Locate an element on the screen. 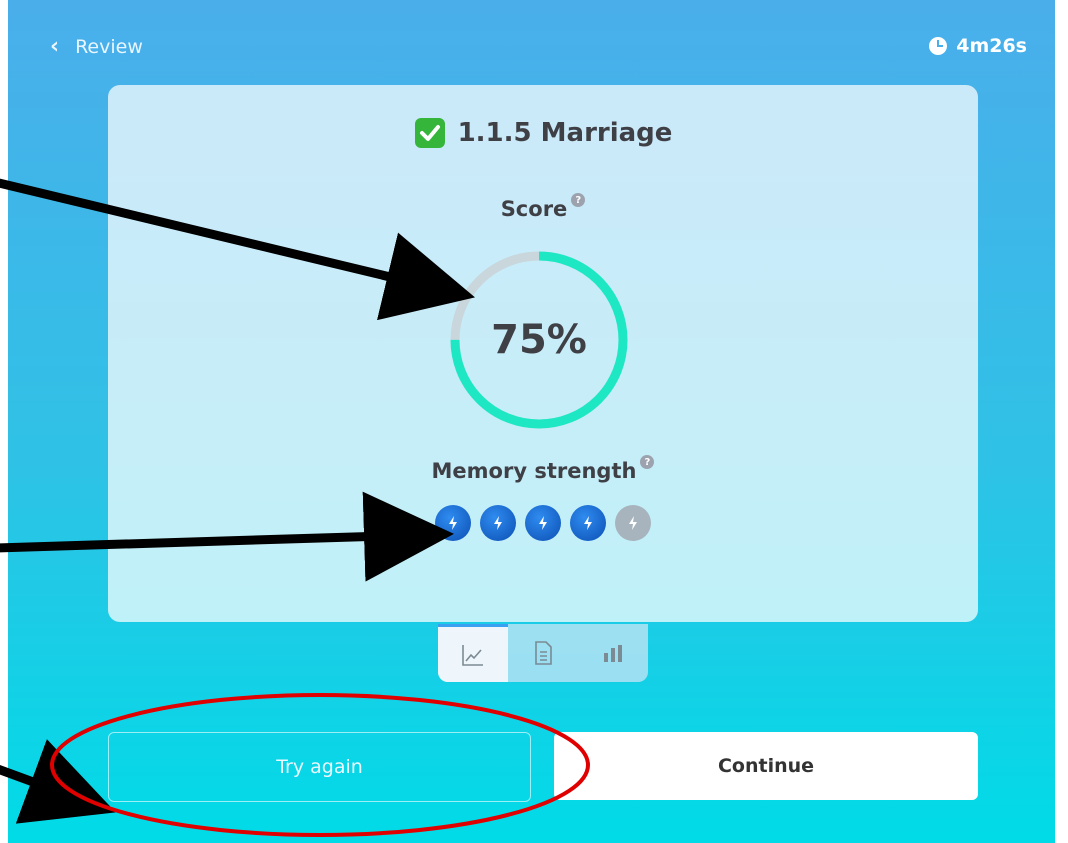 The height and width of the screenshot is (843, 1068). title-row: 1.1.5 Marriage is located at coordinates (543, 133).